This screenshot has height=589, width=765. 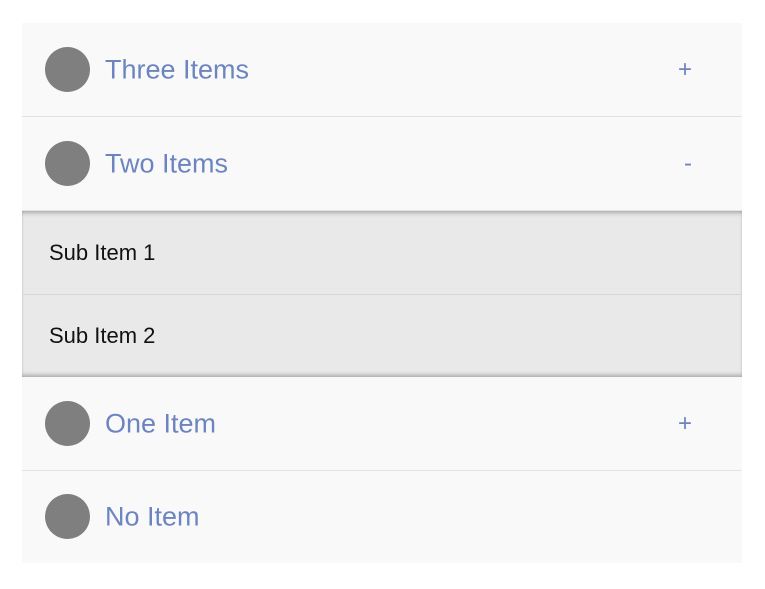 What do you see at coordinates (161, 423) in the screenshot?
I see `item-title: One Item` at bounding box center [161, 423].